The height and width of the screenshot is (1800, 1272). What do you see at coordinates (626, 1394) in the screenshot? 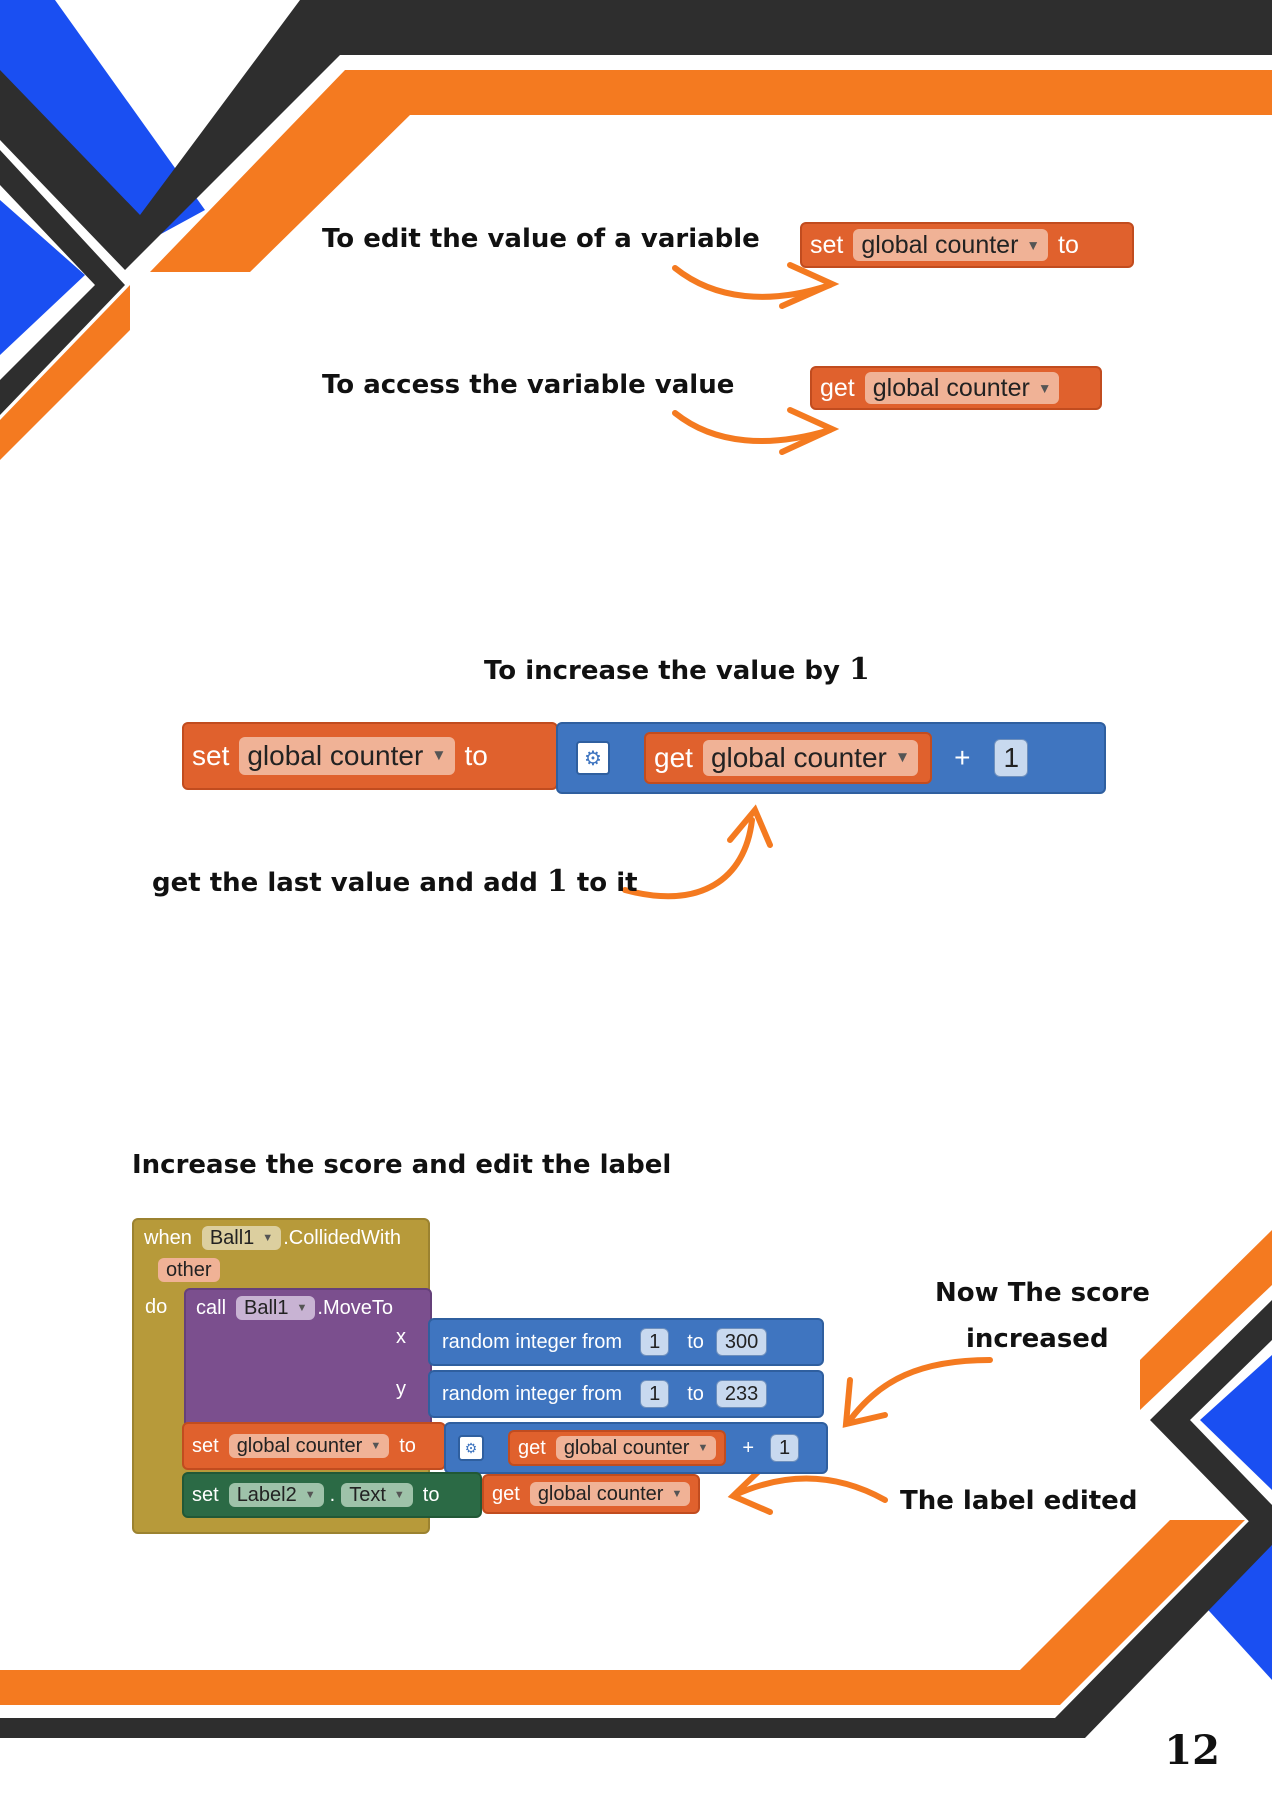
I see `random-integer-y-block: random integer from 1 to 233` at bounding box center [626, 1394].